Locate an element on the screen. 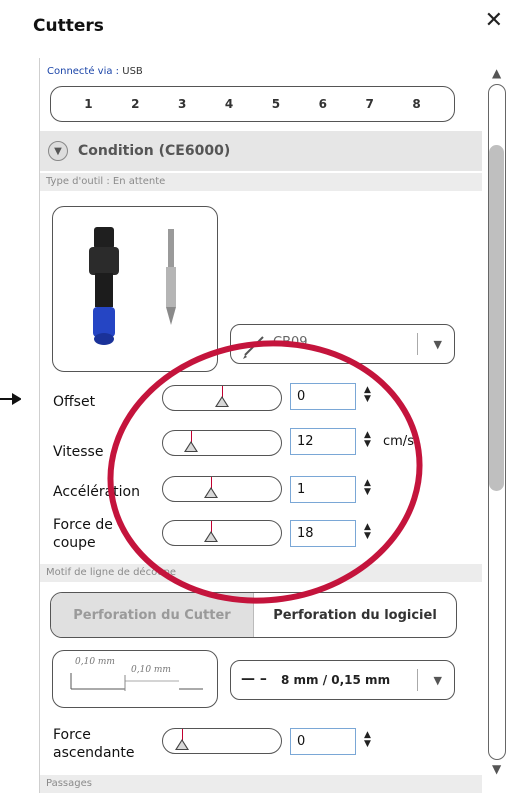 Image resolution: width=513 pixels, height=793 pixels. scroll-up-icon: ▲ is located at coordinates (496, 73).